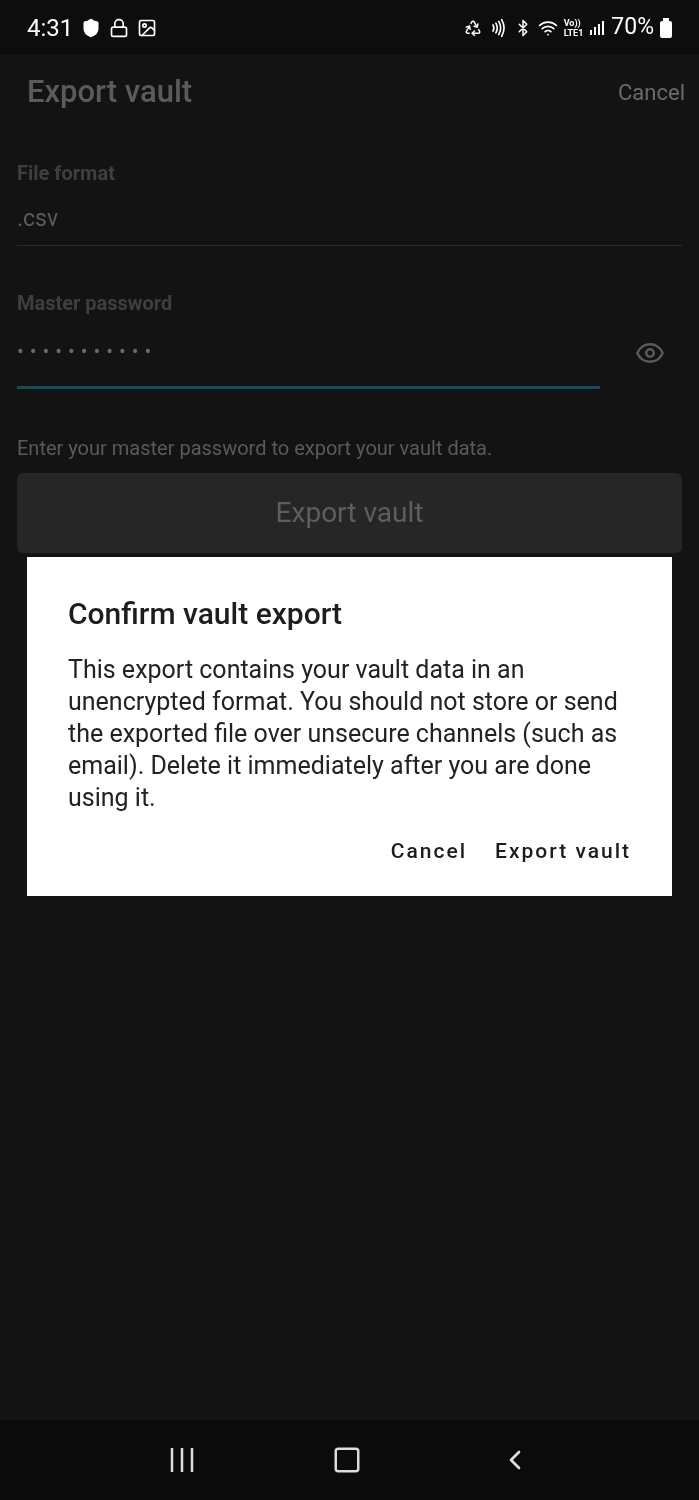 Image resolution: width=699 pixels, height=1500 pixels. Describe the element at coordinates (343, 734) in the screenshot. I see `dialog-message: This export contains your vault data in an unencrypted format. You should not store or send the exported file over unsecure channels (such as email). Delete it immediately after you are done using it.` at that location.